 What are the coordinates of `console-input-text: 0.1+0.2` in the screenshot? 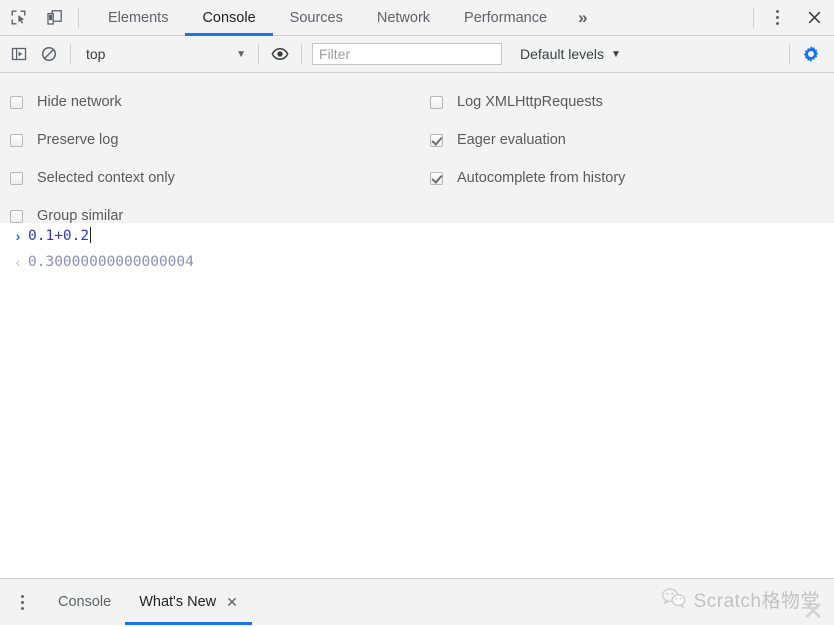 It's located at (59, 236).